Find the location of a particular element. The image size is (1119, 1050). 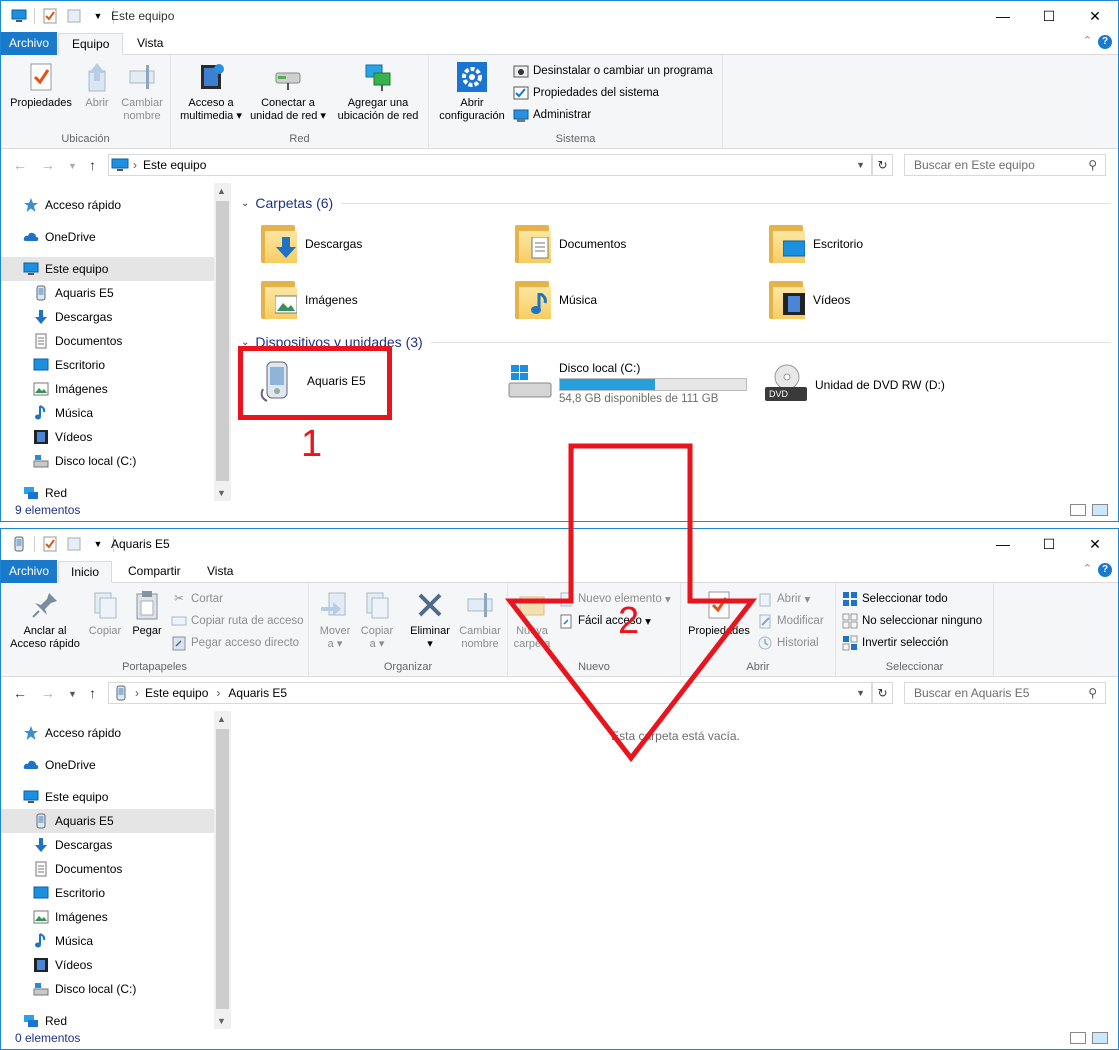

scrollbar-thumb is located at coordinates (222, 341).